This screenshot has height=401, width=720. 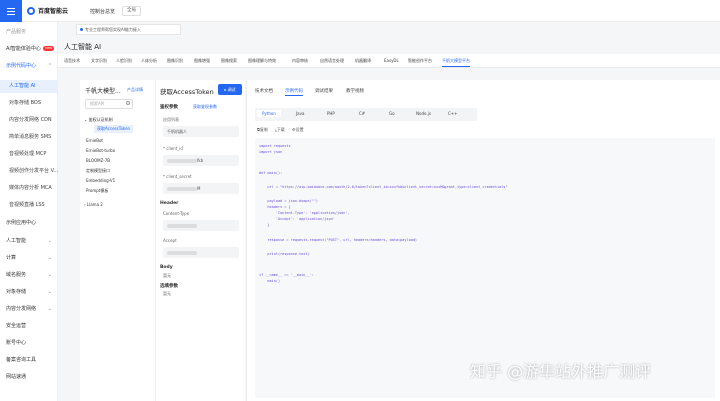 I want to click on lang-nodejs: Node.js, so click(x=423, y=113).